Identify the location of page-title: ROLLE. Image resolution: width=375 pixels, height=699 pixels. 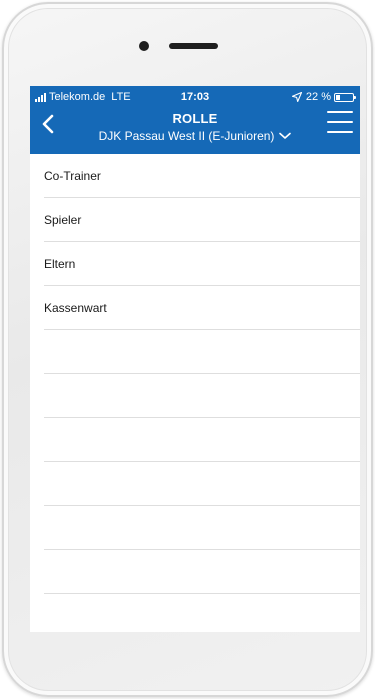
(195, 118).